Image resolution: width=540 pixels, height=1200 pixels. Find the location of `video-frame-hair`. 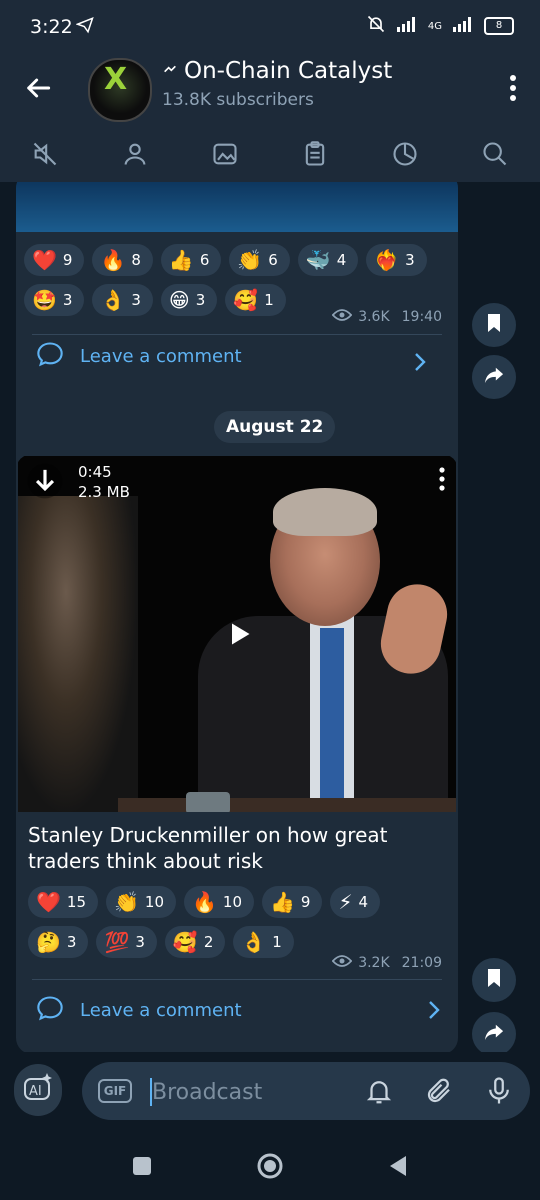

video-frame-hair is located at coordinates (325, 512).